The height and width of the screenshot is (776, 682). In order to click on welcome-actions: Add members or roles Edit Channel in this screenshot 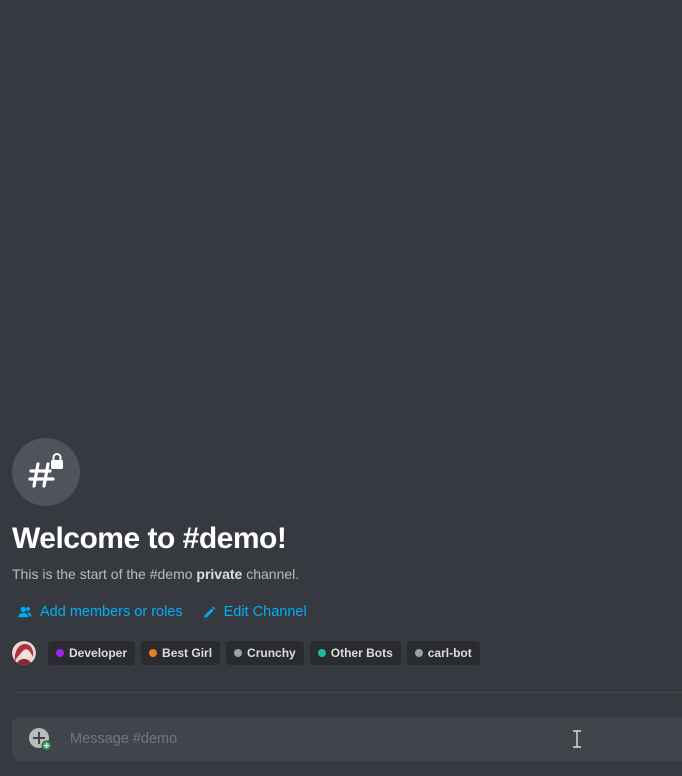, I will do `click(347, 612)`.